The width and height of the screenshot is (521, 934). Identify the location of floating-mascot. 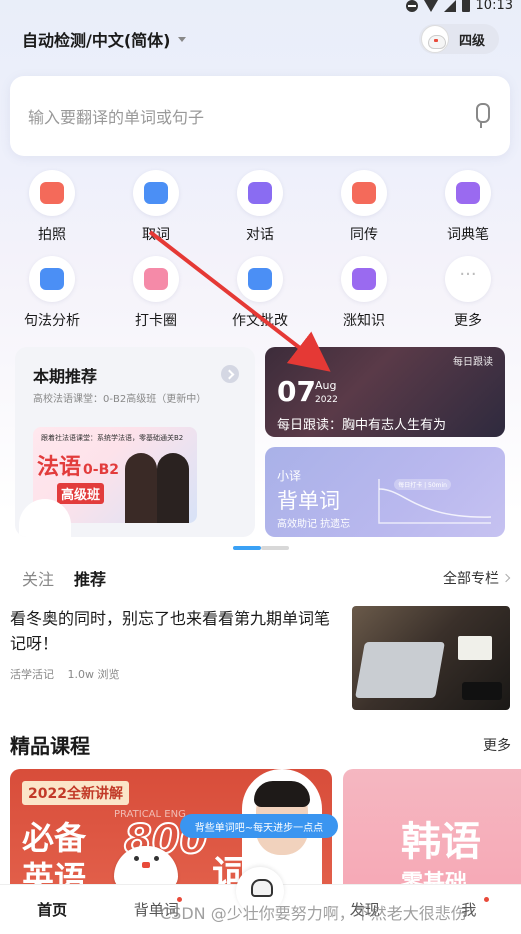
(148, 864).